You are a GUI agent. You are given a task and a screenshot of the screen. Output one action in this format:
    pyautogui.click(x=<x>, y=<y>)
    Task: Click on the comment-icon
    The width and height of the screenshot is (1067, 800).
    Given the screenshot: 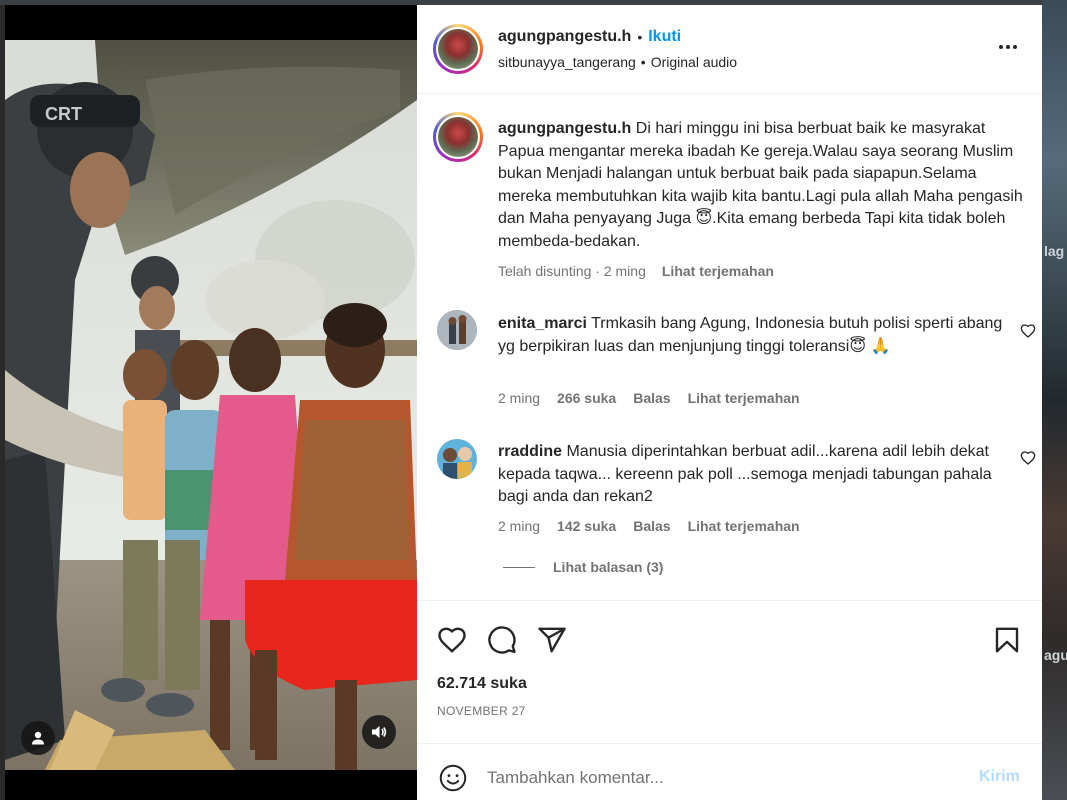 What is the action you would take?
    pyautogui.click(x=502, y=640)
    